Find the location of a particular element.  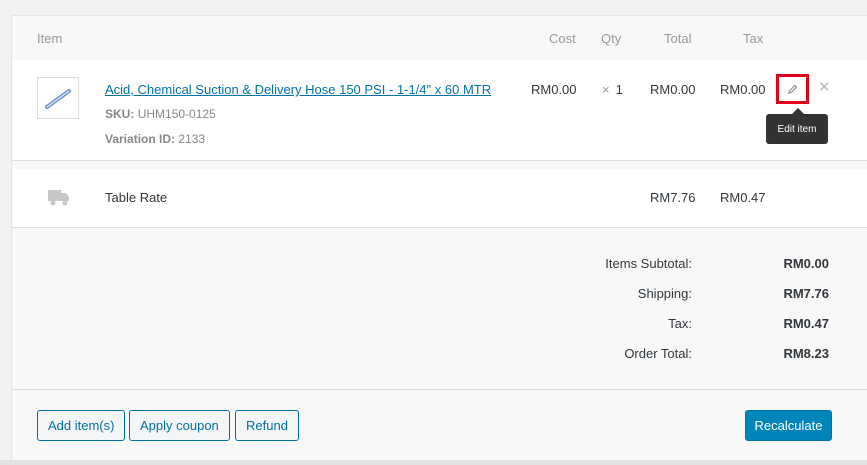

subtotal-label: Items Subtotal: is located at coordinates (648, 263).